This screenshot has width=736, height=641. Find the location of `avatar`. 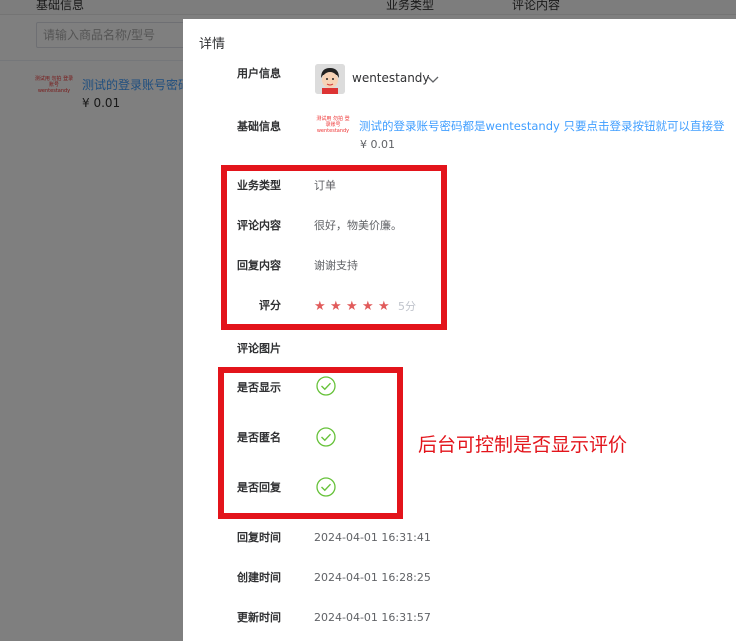

avatar is located at coordinates (330, 79).